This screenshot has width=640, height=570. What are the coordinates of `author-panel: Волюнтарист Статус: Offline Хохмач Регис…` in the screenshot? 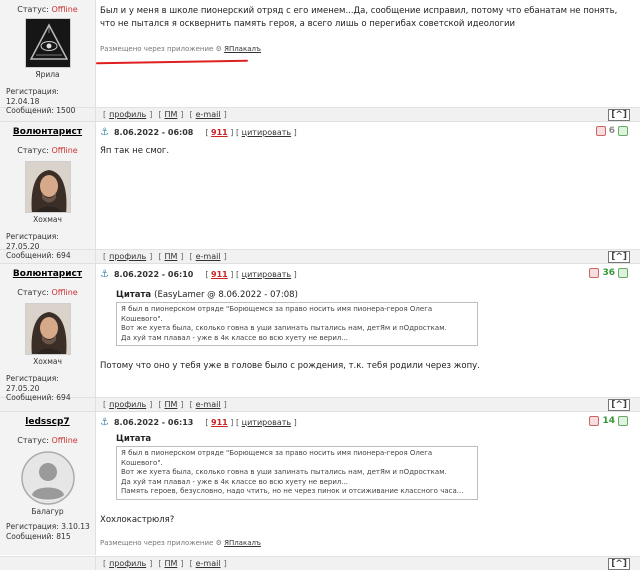 It's located at (48, 333).